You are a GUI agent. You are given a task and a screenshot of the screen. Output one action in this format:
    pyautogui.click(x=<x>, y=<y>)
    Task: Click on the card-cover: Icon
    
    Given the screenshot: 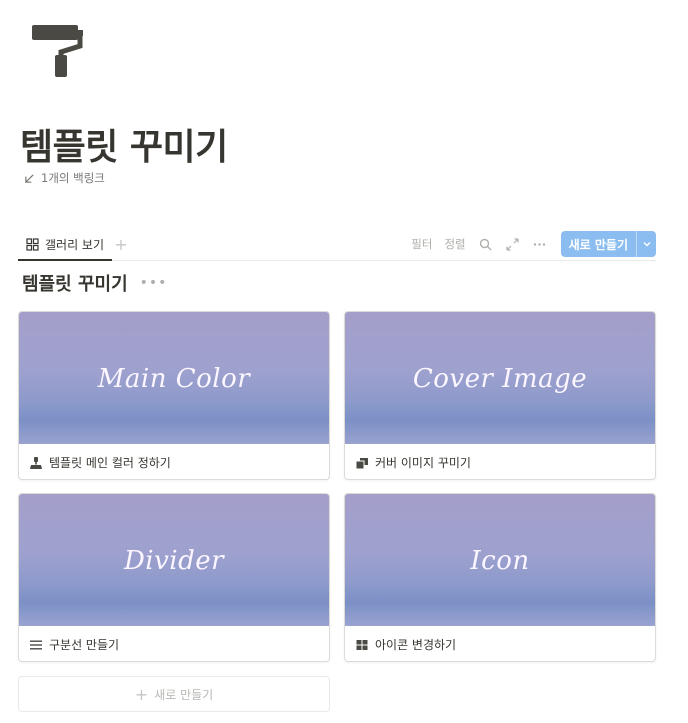 What is the action you would take?
    pyautogui.click(x=500, y=560)
    